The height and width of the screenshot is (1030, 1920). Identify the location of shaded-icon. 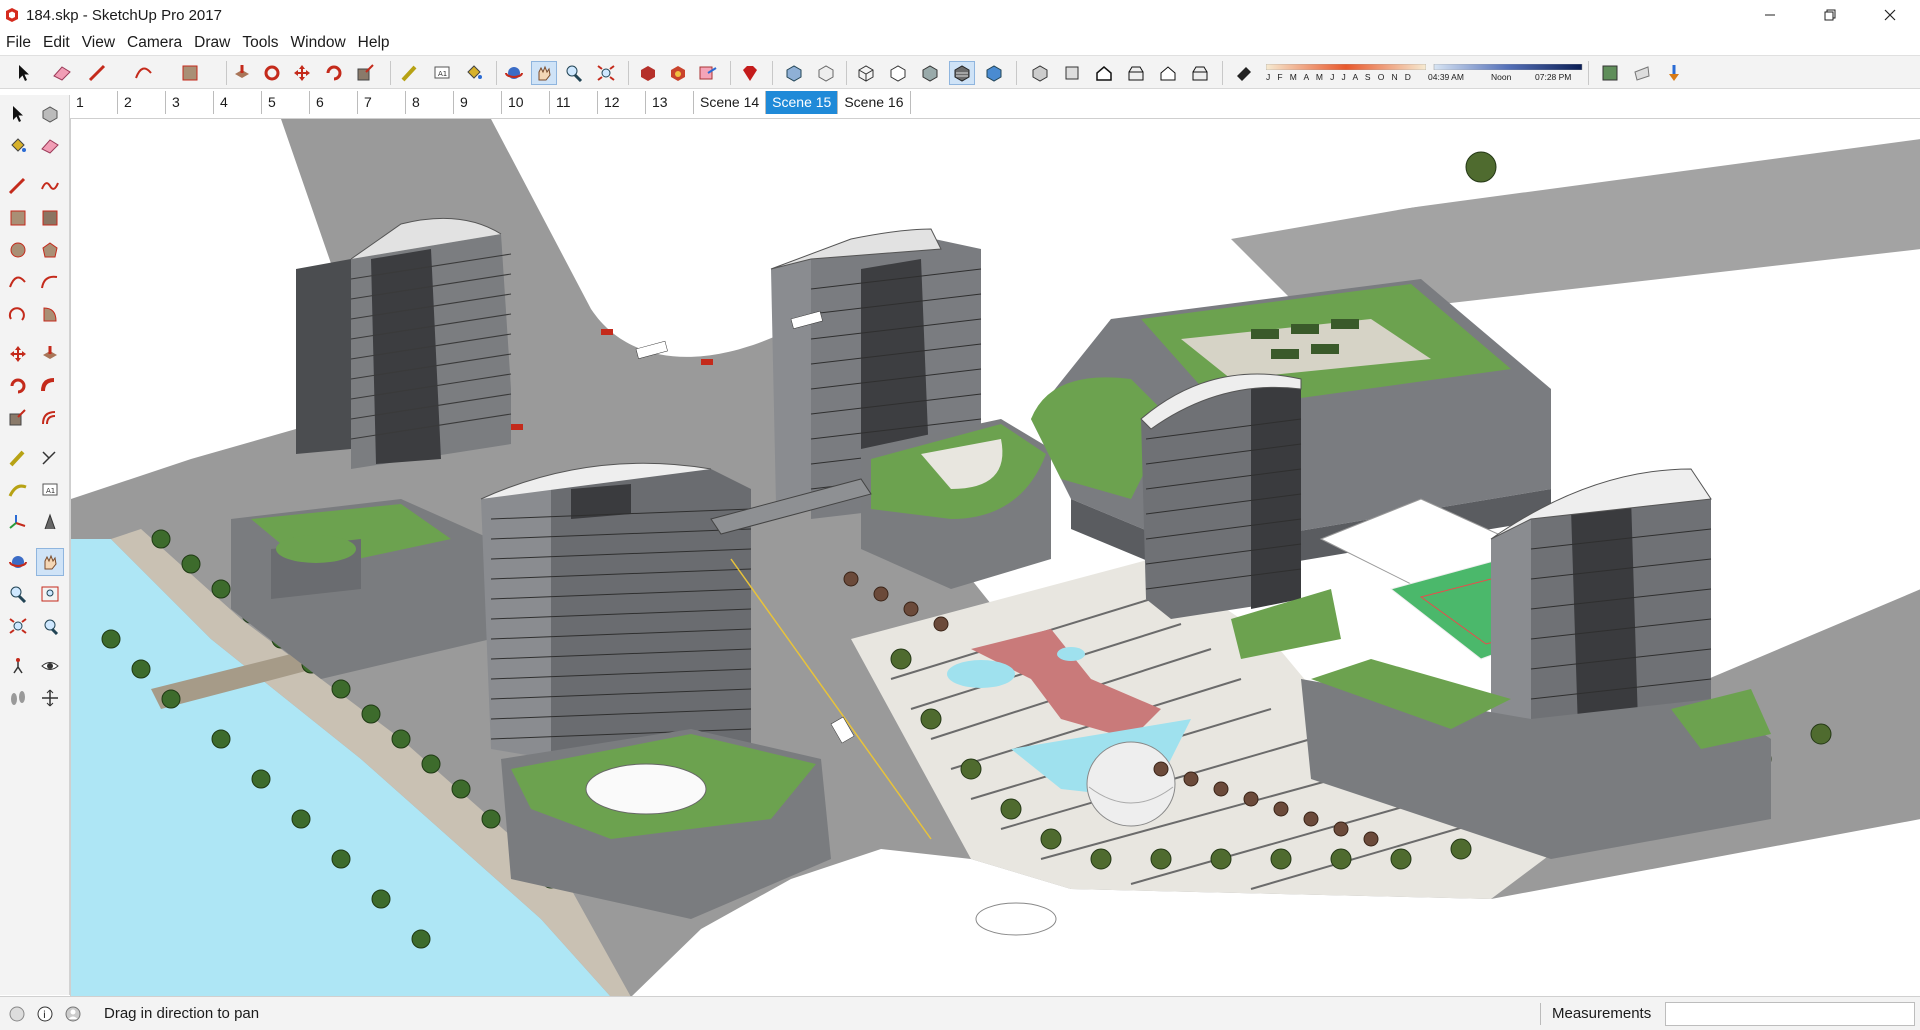
(930, 73).